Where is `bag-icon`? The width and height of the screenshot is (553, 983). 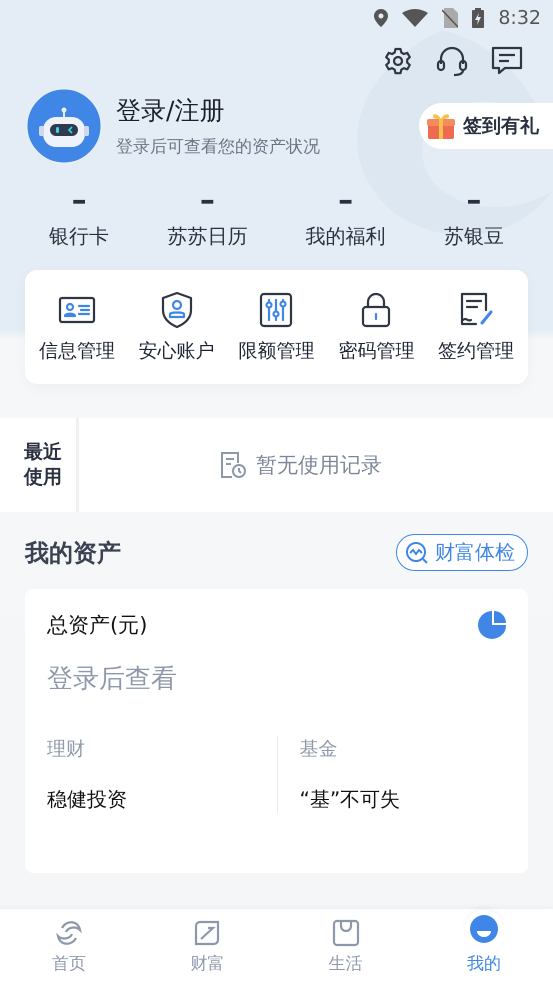
bag-icon is located at coordinates (345, 933).